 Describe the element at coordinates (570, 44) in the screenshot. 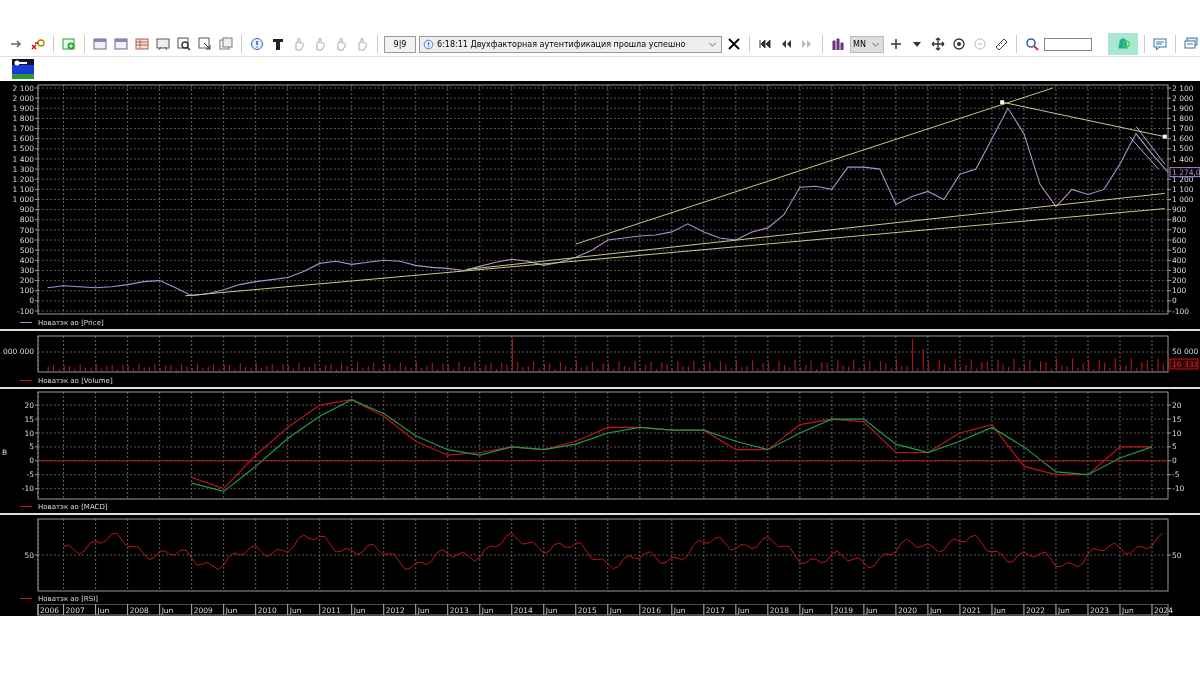

I see `message-dropdown: 6:18:11 Двухфакторная аутентификация прошла успешно` at that location.